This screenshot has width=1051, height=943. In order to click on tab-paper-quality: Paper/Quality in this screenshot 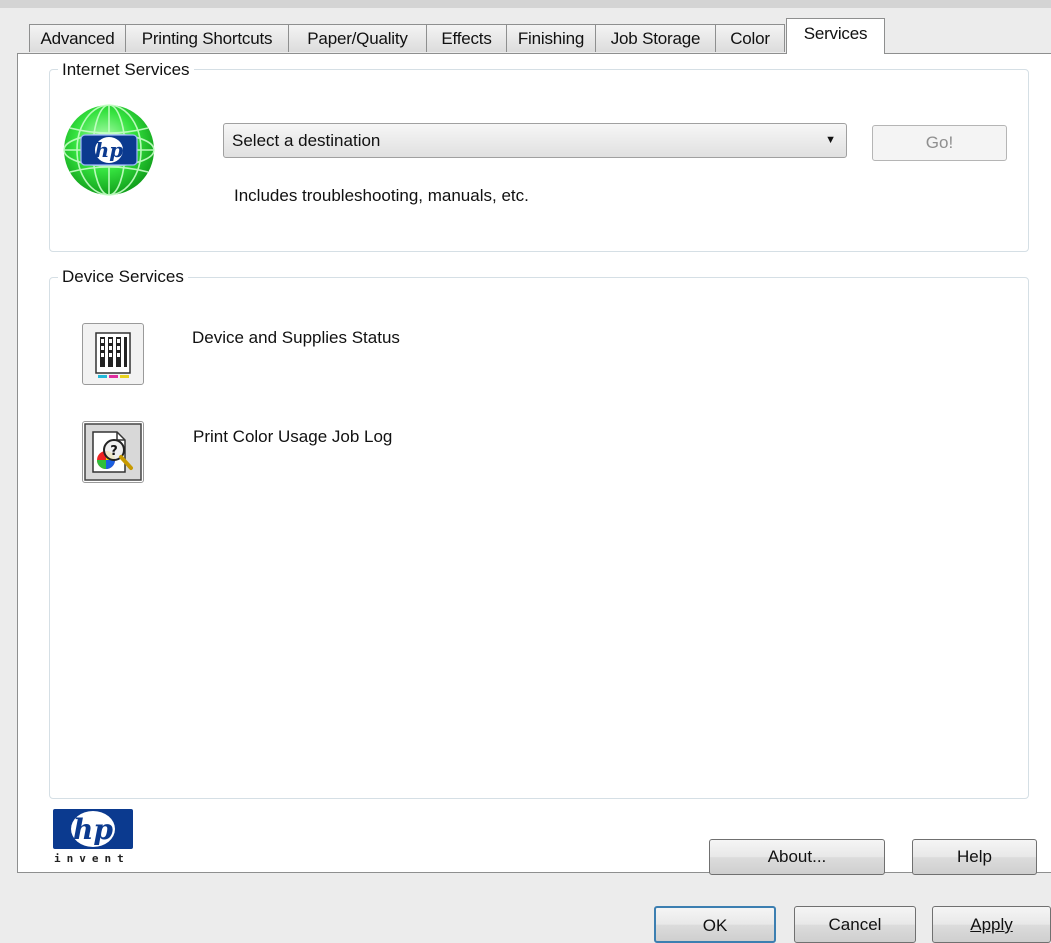, I will do `click(357, 38)`.